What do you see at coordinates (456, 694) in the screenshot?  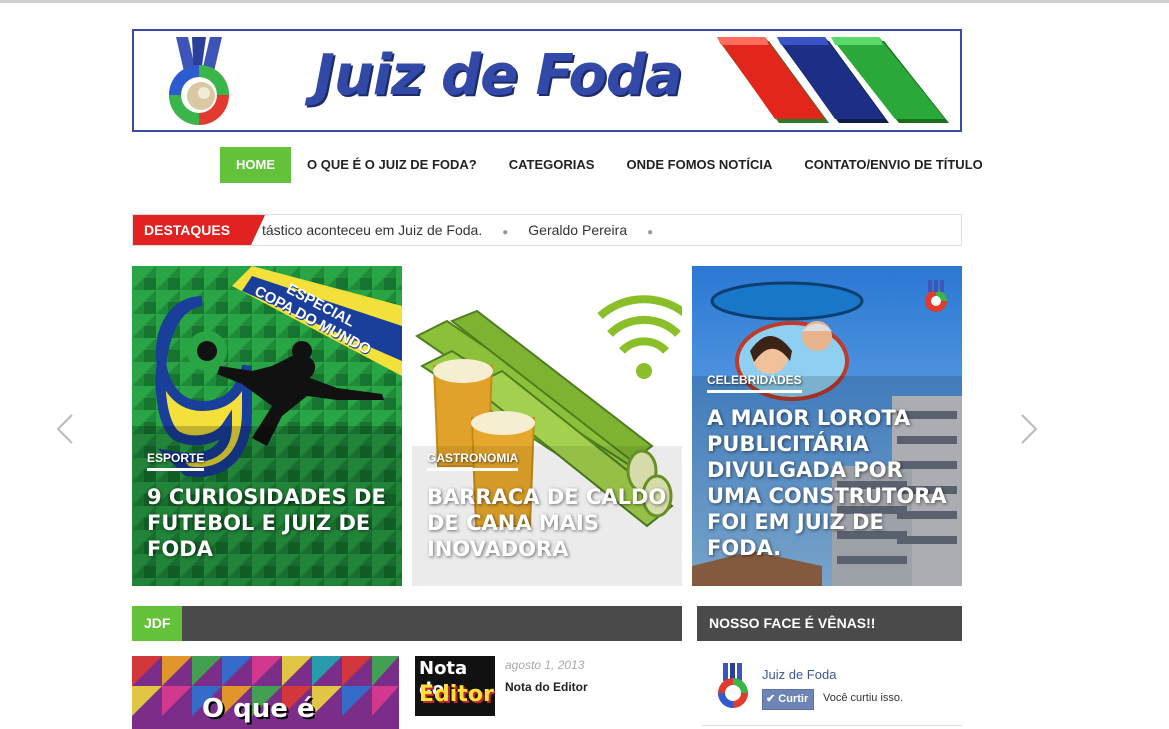 I see `thumbnail-text-line2: Editor` at bounding box center [456, 694].